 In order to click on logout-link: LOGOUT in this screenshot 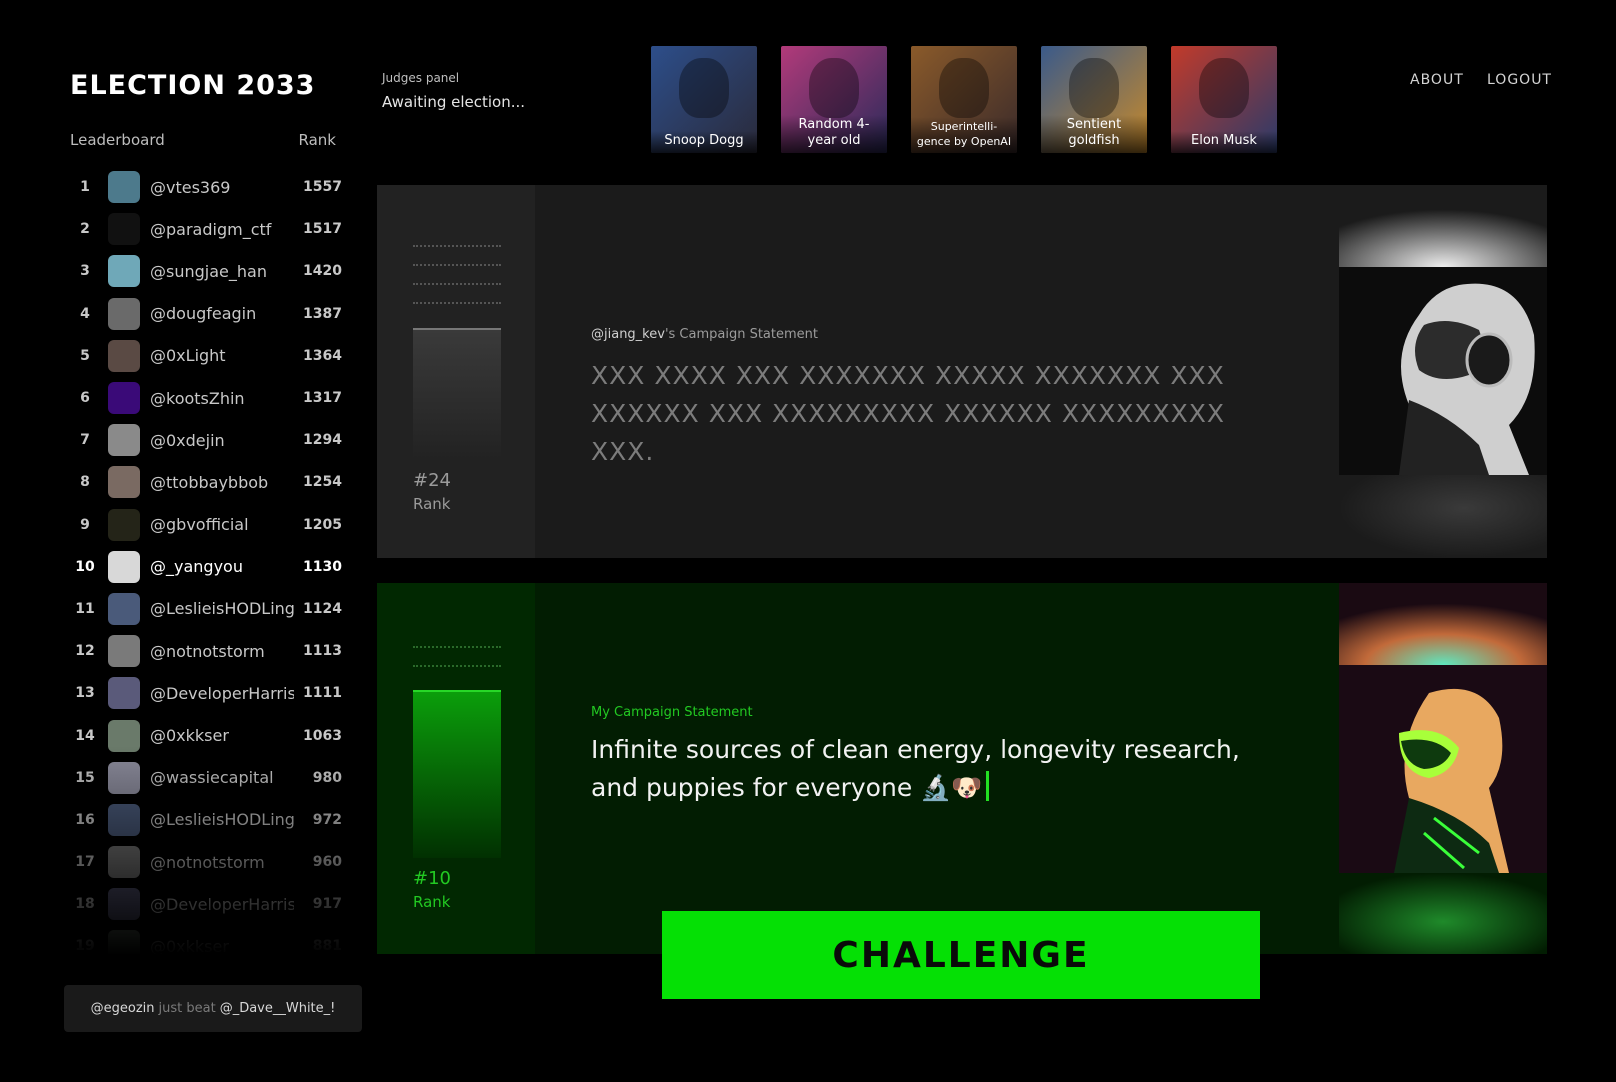, I will do `click(1519, 80)`.